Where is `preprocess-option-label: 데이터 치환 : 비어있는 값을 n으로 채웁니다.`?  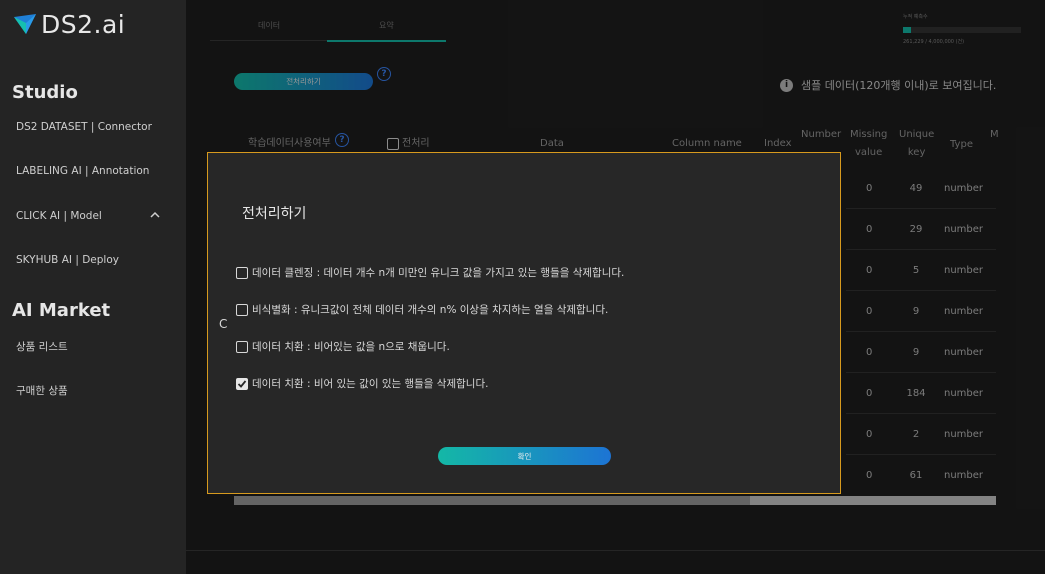 preprocess-option-label: 데이터 치환 : 비어있는 값을 n으로 채웁니다. is located at coordinates (351, 347).